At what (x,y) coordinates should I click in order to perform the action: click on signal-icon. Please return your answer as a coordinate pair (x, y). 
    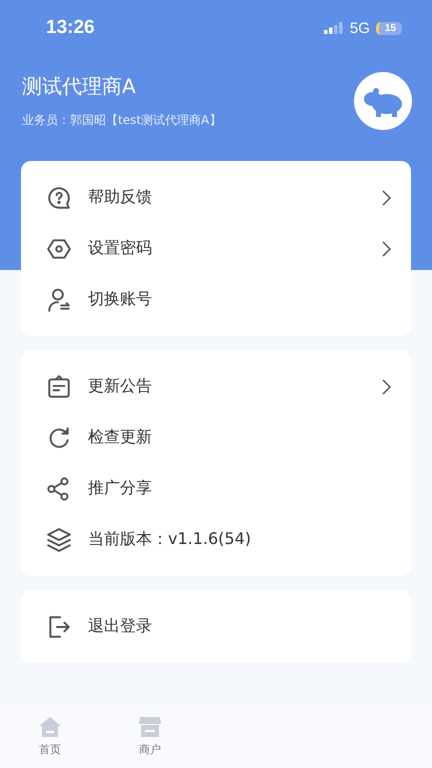
    Looking at the image, I should click on (334, 28).